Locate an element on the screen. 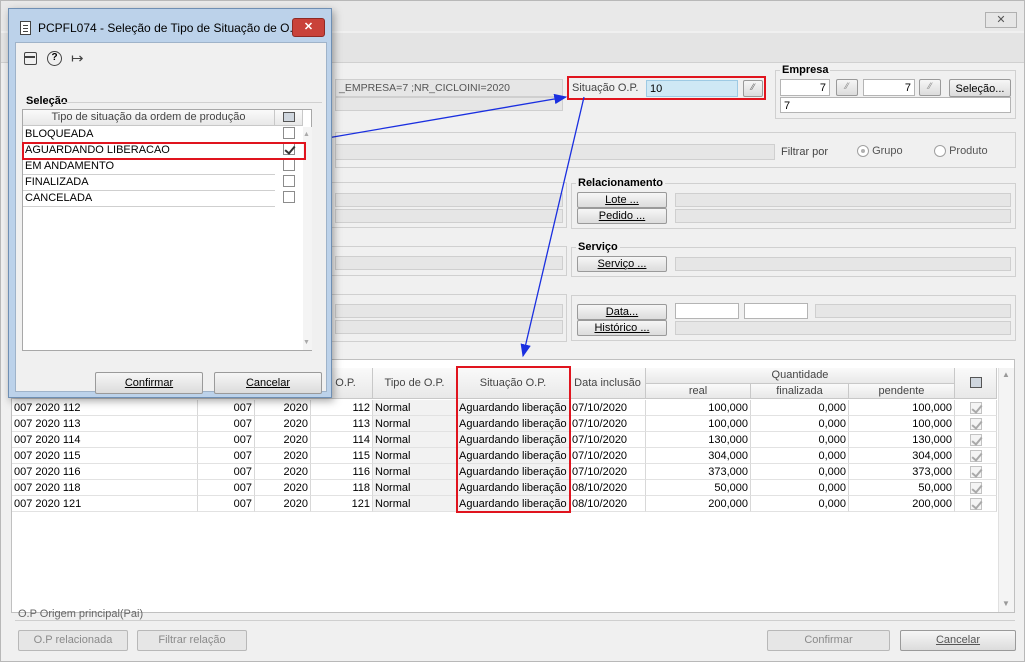 The height and width of the screenshot is (662, 1025). close-icon: ✕ is located at coordinates (308, 27).